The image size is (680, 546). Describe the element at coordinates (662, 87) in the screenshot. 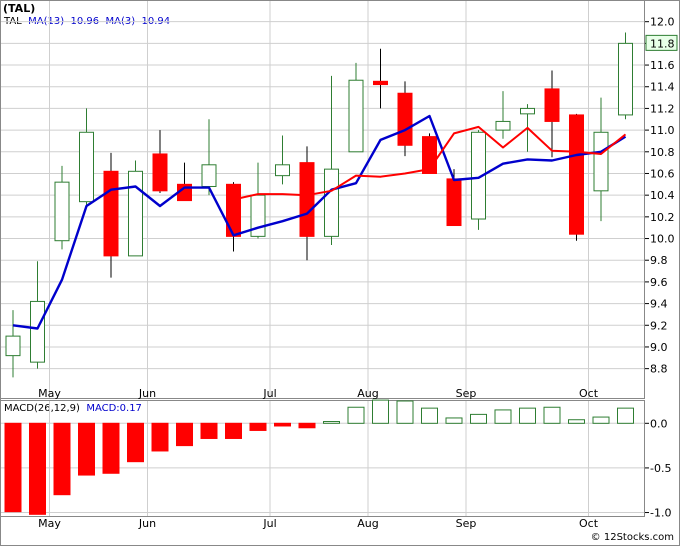

I see `price-tick-label: 11.4` at that location.